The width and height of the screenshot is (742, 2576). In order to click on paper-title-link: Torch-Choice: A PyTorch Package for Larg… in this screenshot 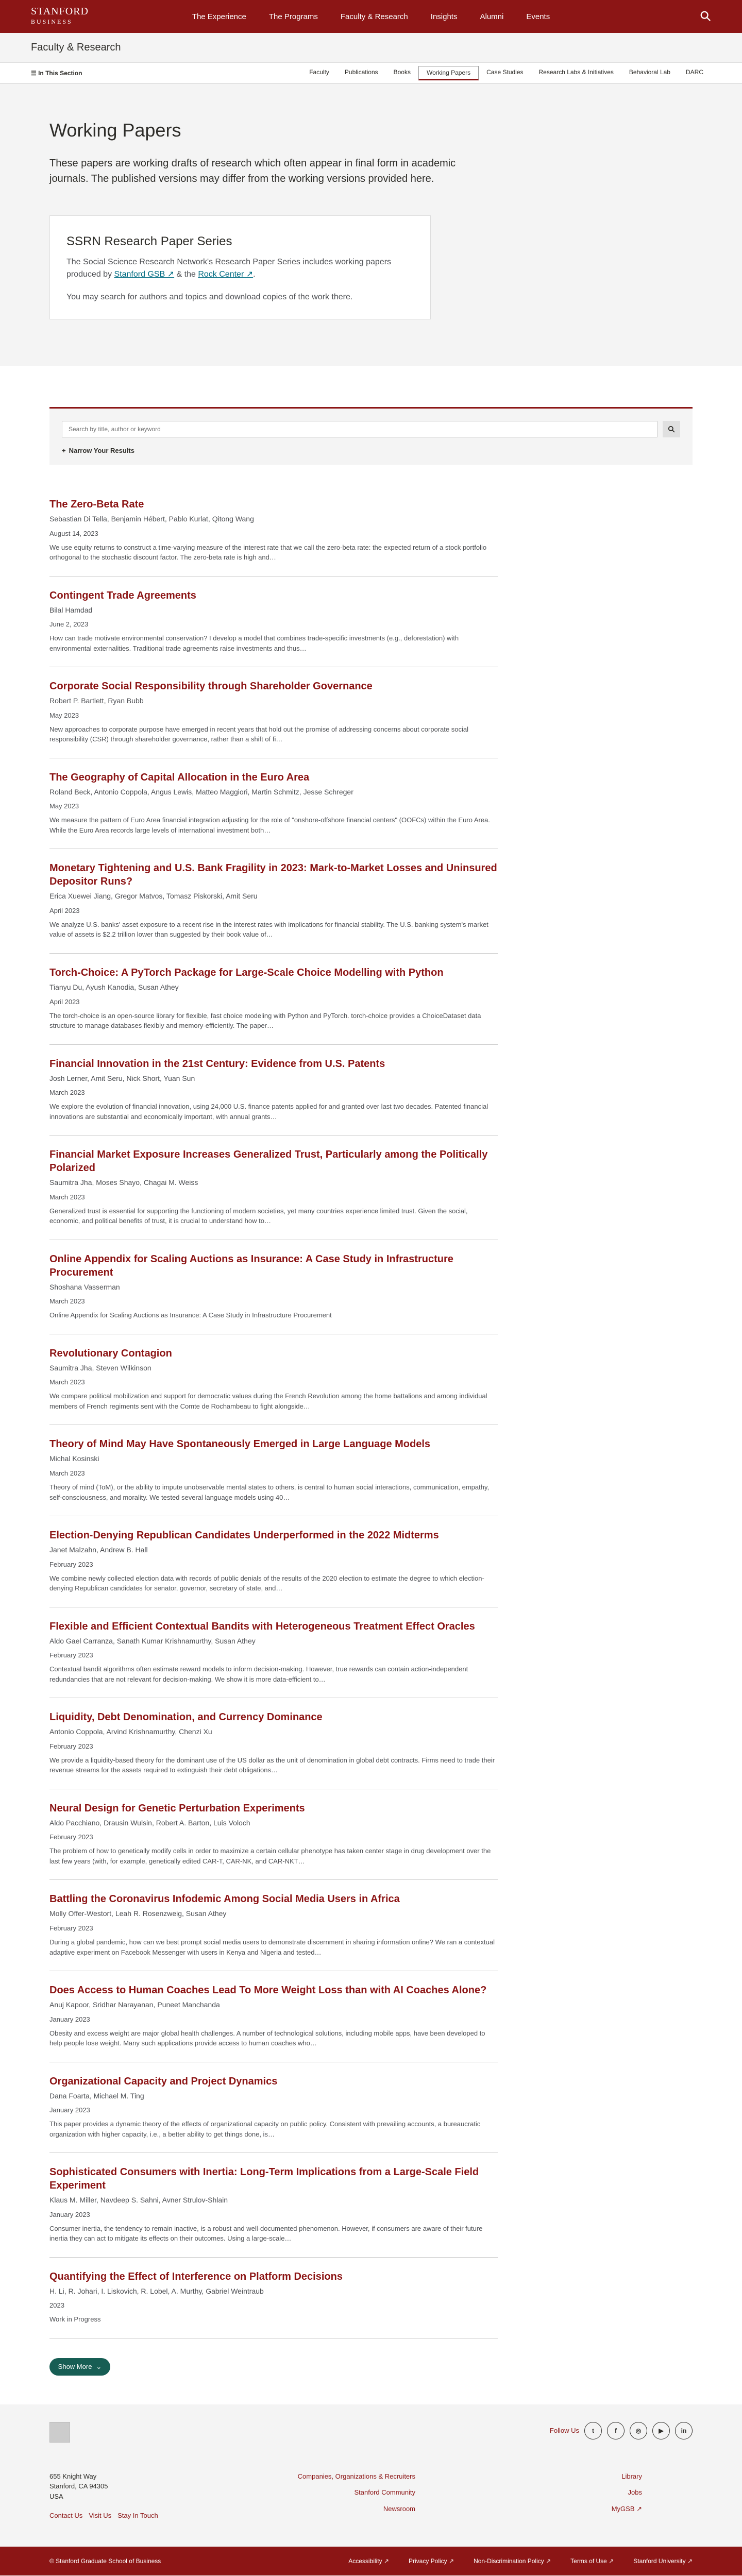, I will do `click(273, 972)`.